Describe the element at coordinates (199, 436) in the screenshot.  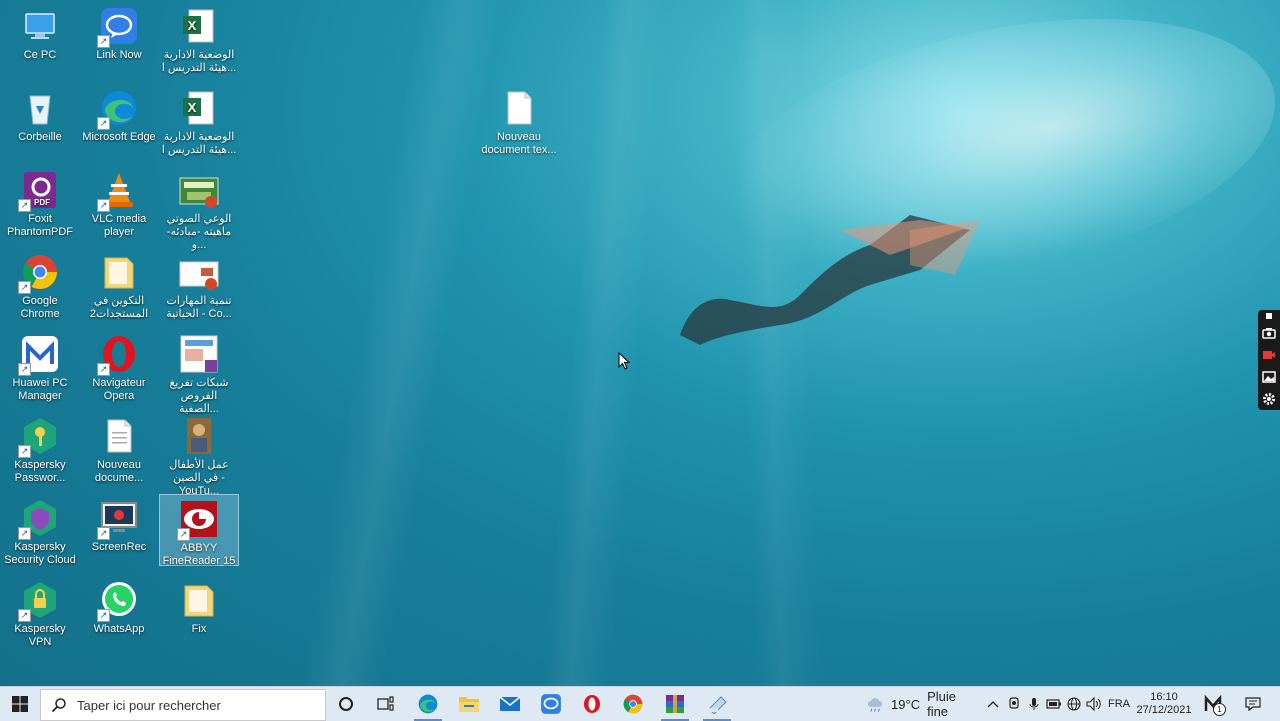
I see `video-thumbnail-icon` at that location.